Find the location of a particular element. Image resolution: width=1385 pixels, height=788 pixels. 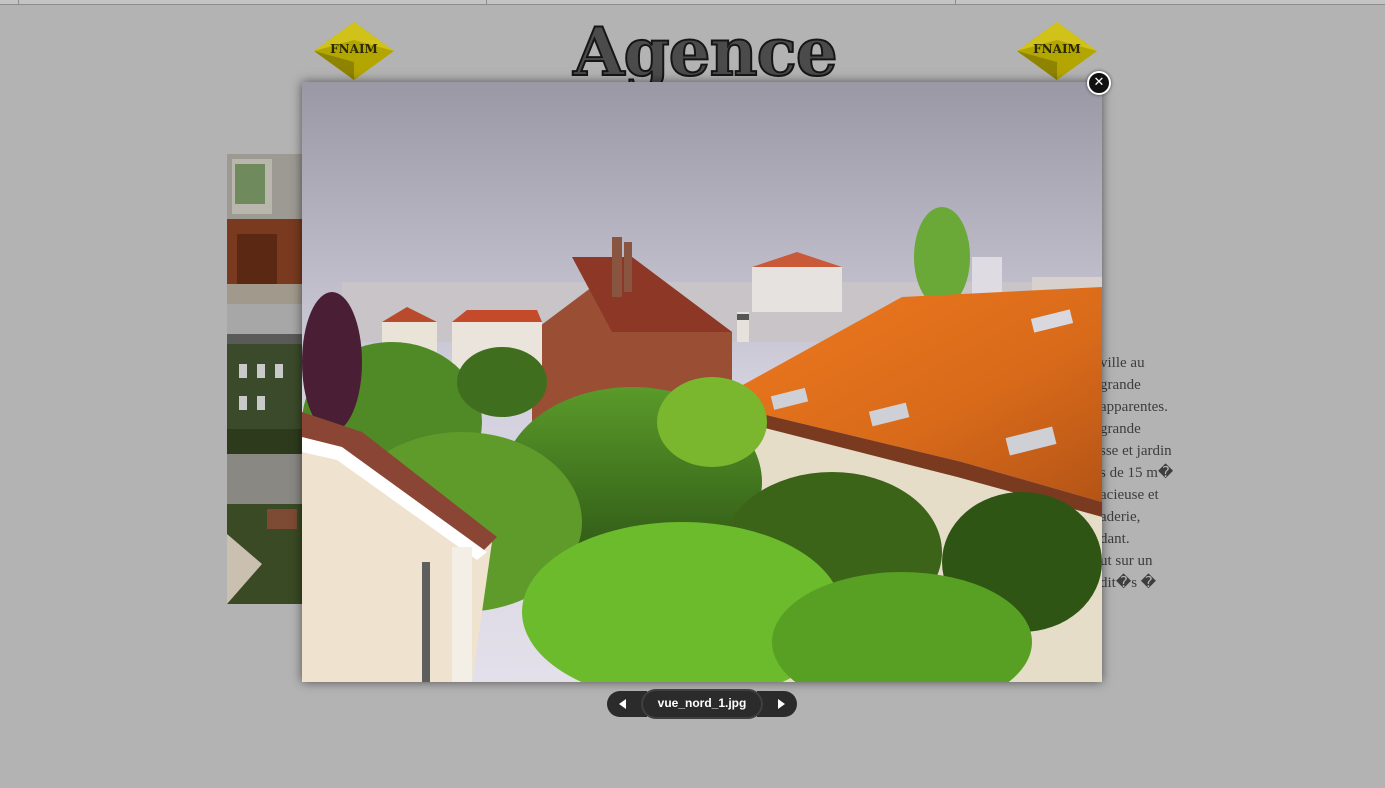

fnaim-logo-right: FNAIM is located at coordinates (1057, 51).